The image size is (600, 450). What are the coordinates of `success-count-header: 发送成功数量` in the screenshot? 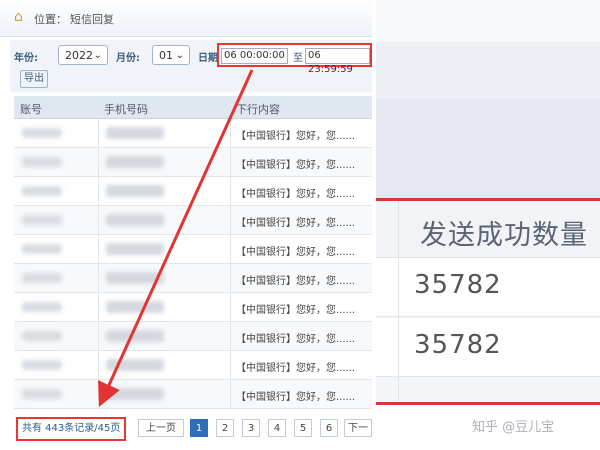 It's located at (504, 235).